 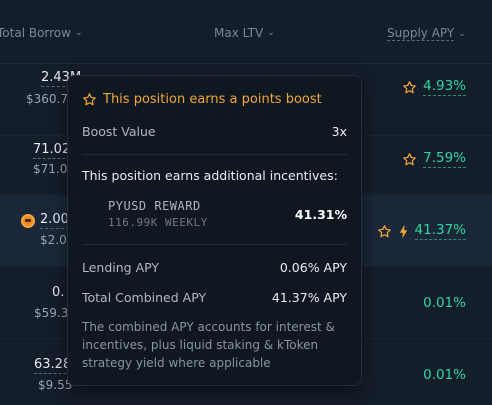 I want to click on reward-apy: 41.31%, so click(x=320, y=214).